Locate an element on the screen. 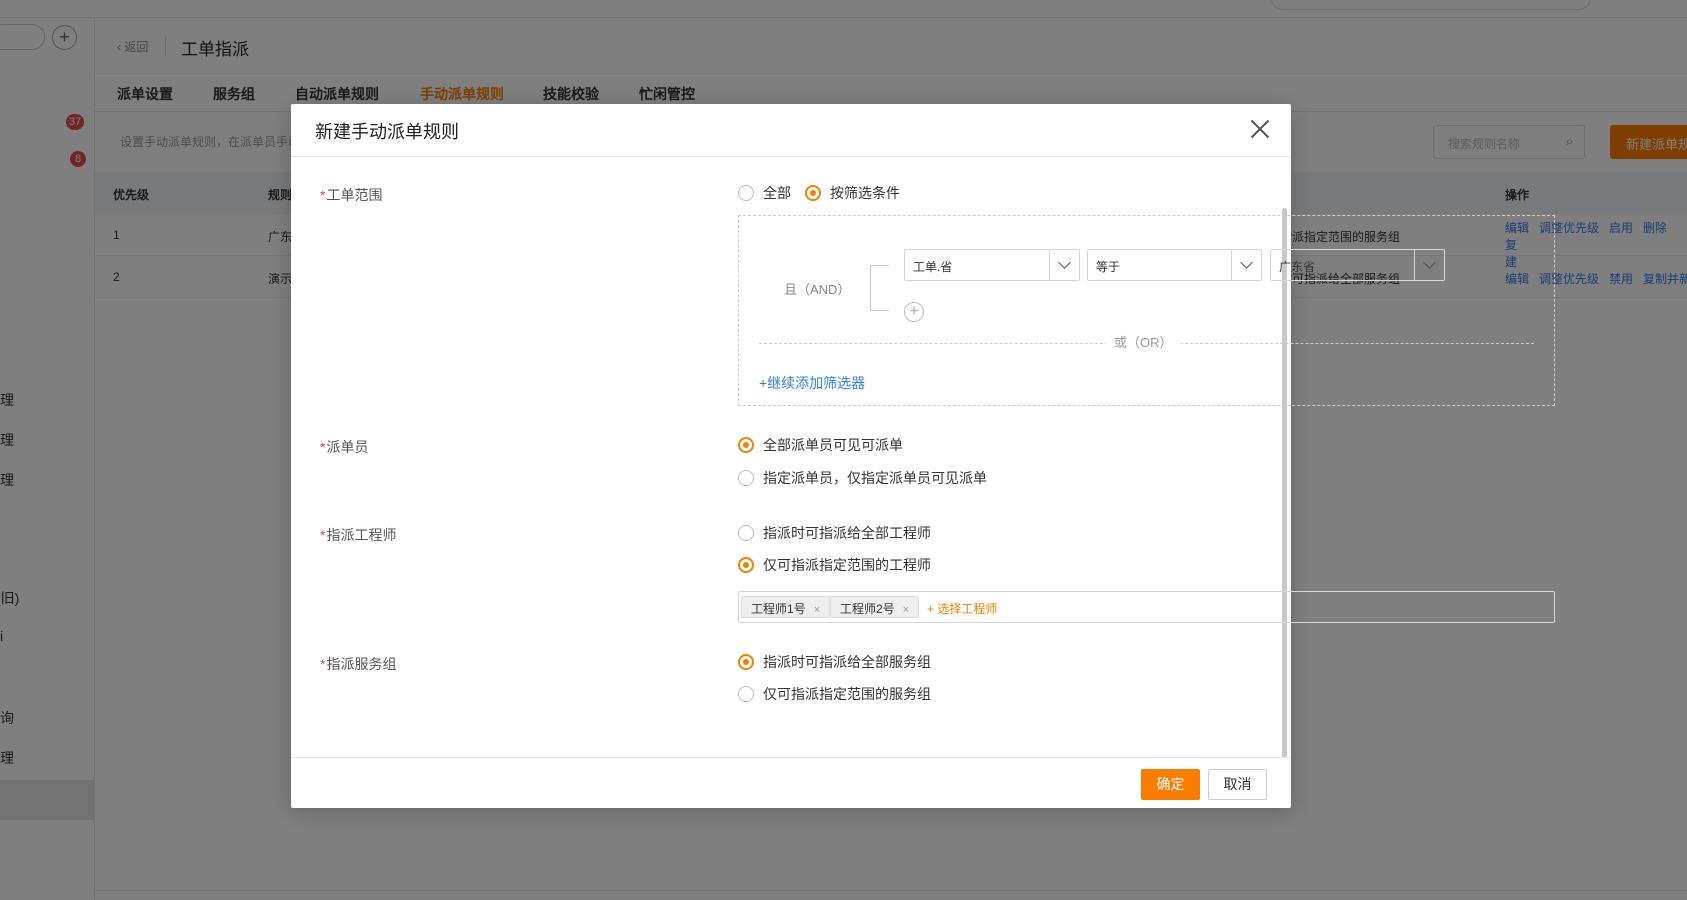 The image size is (1687, 900). scope-option-all: 全部 is located at coordinates (764, 193).